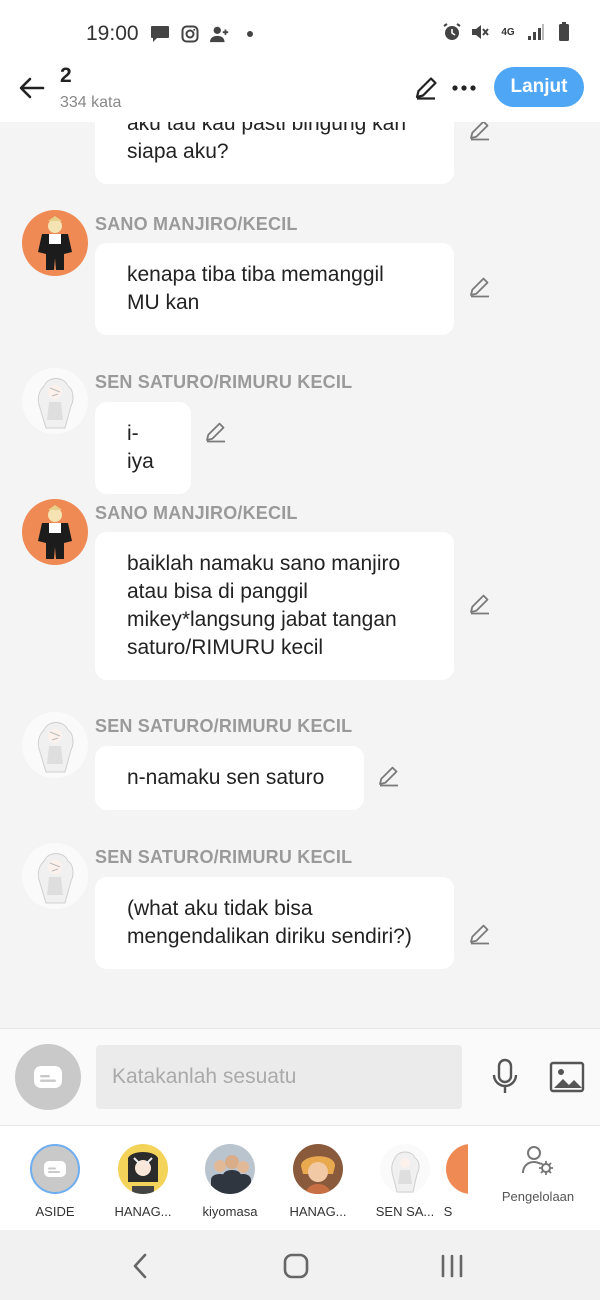 The image size is (600, 1300). I want to click on message-composer, so click(300, 1077).